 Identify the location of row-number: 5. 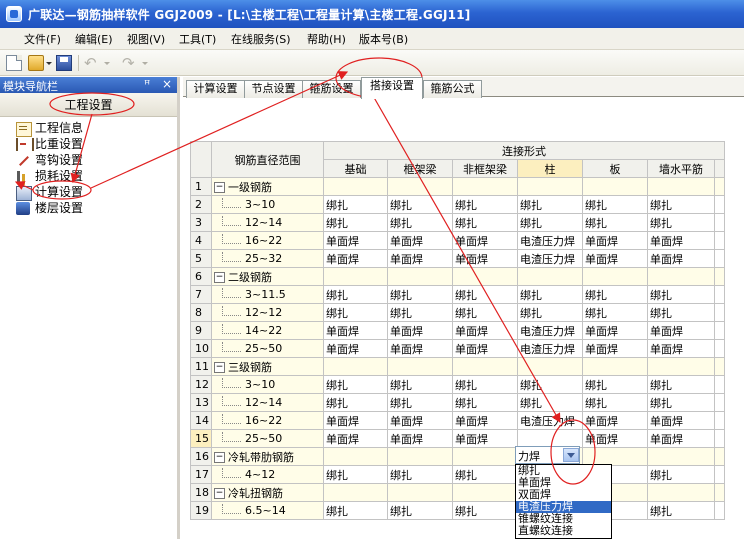
(201, 258).